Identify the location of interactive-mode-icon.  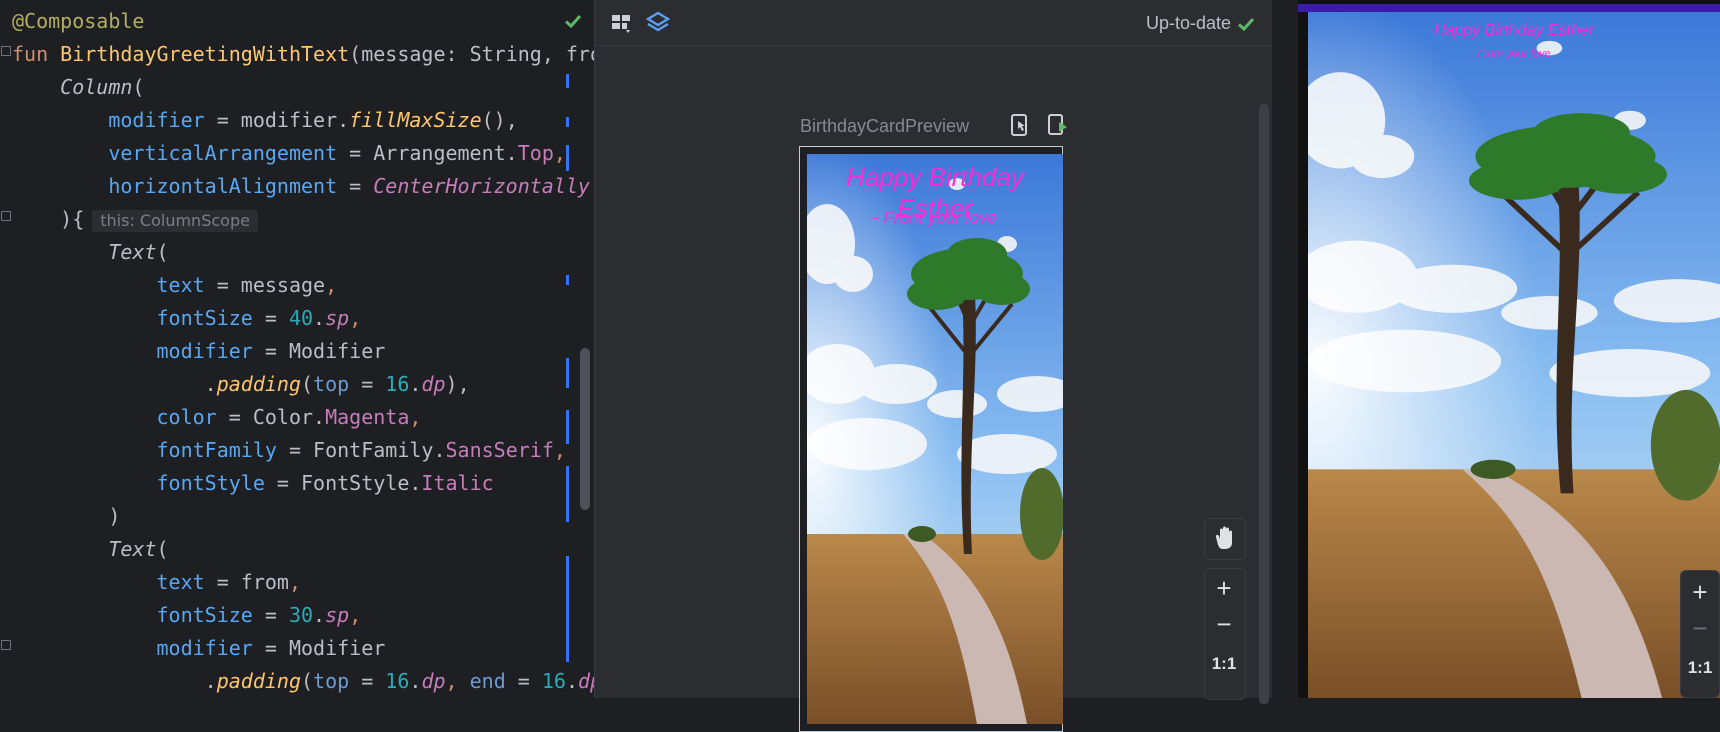
(1020, 125).